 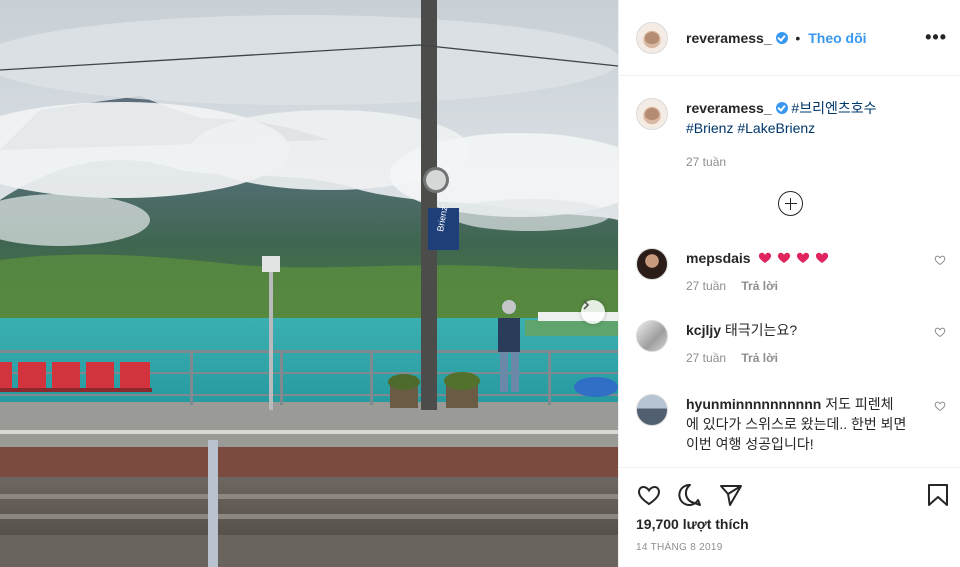 I want to click on author-username: reveramess_, so click(x=729, y=38).